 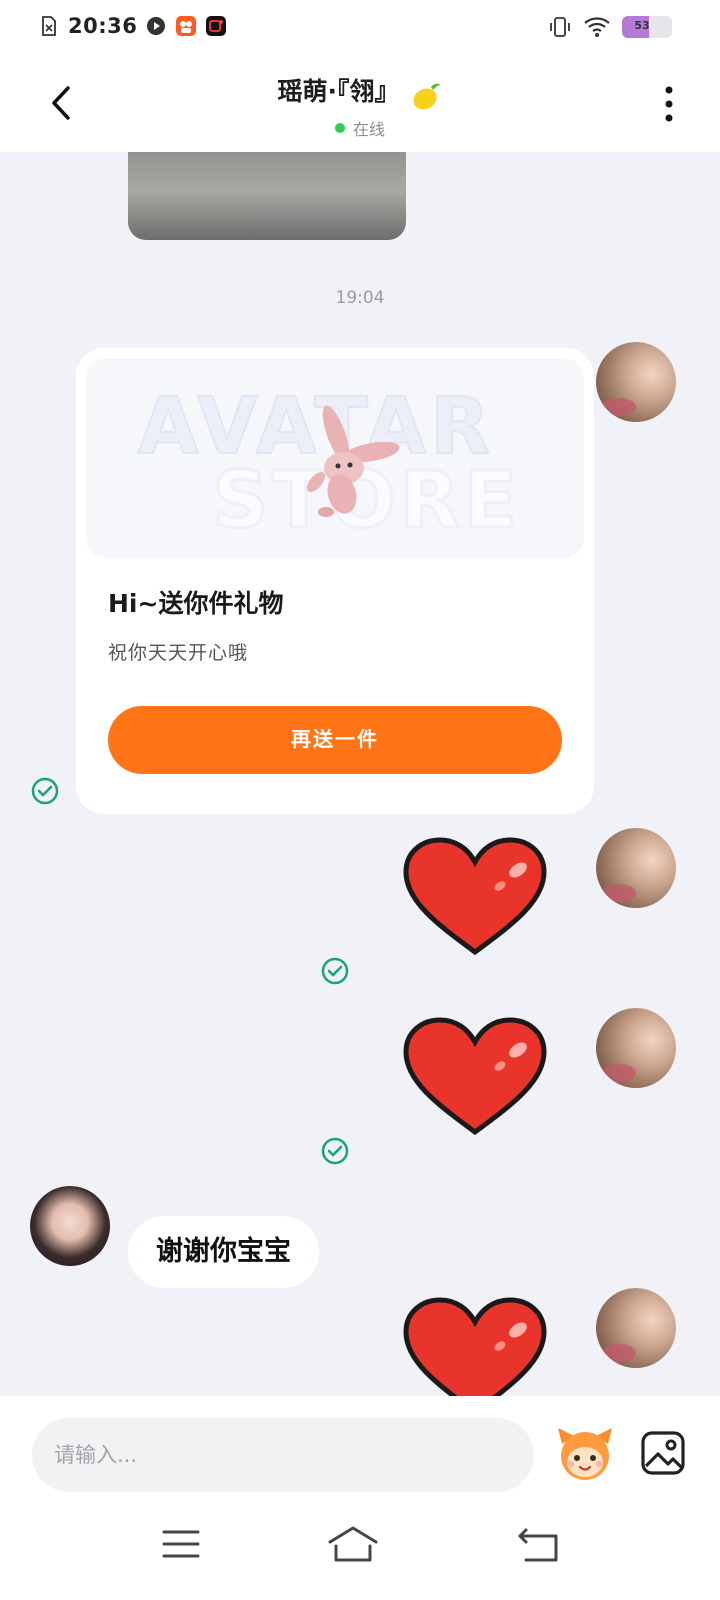 I want to click on message-input, so click(x=283, y=1455).